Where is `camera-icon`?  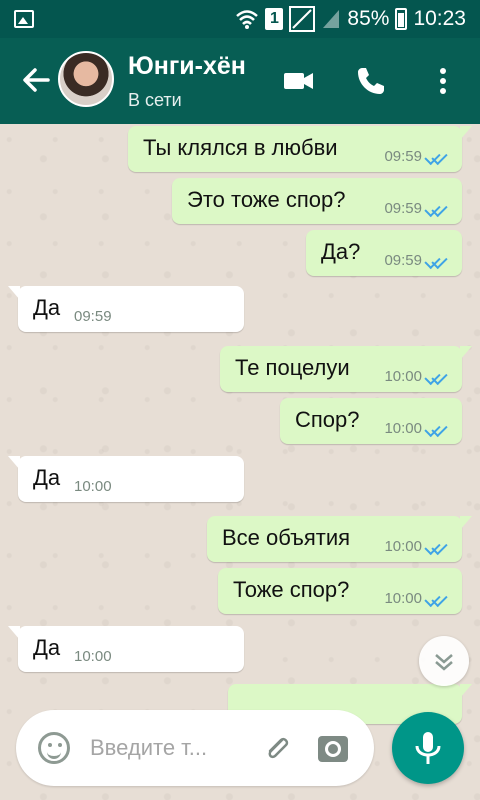
camera-icon is located at coordinates (333, 748).